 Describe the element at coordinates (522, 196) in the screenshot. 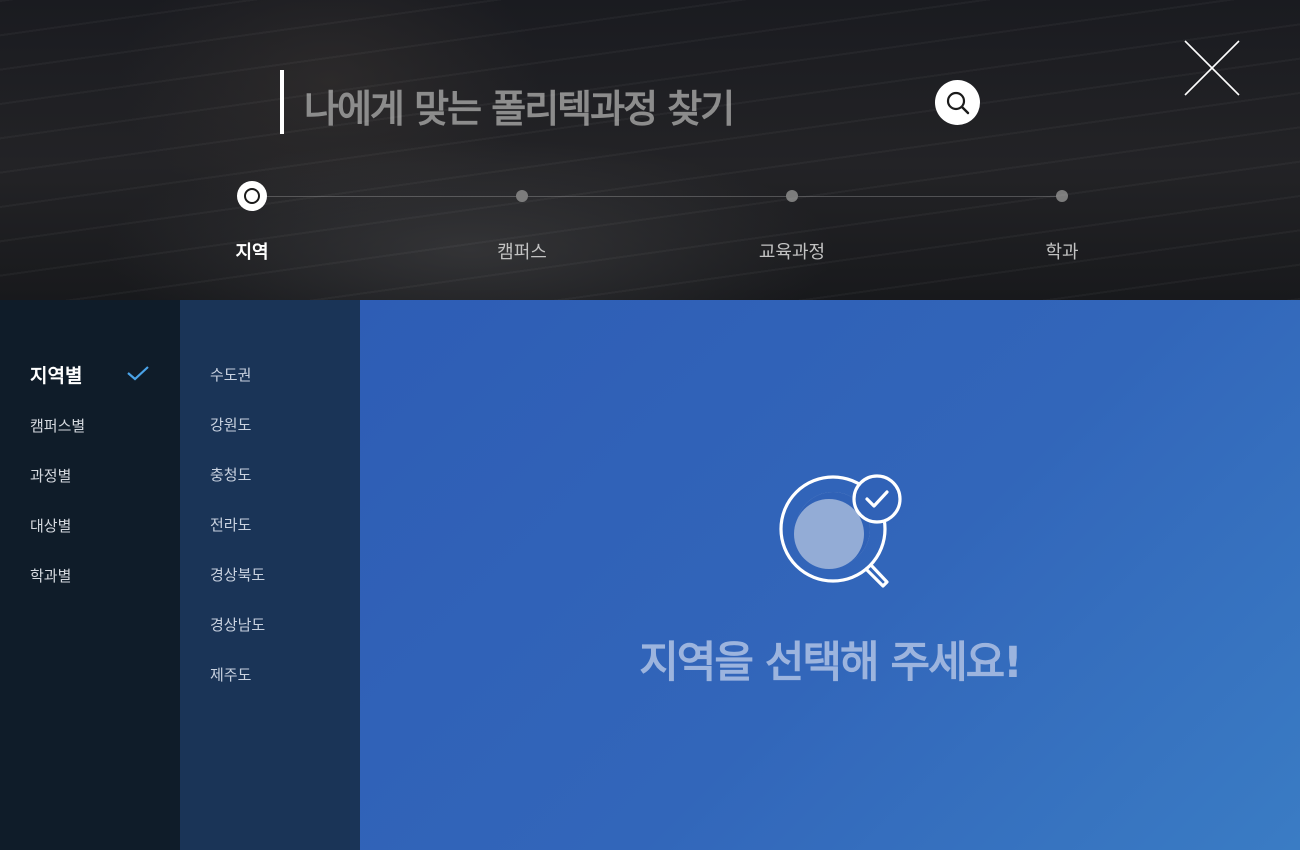

I see `step-dot-campus` at that location.